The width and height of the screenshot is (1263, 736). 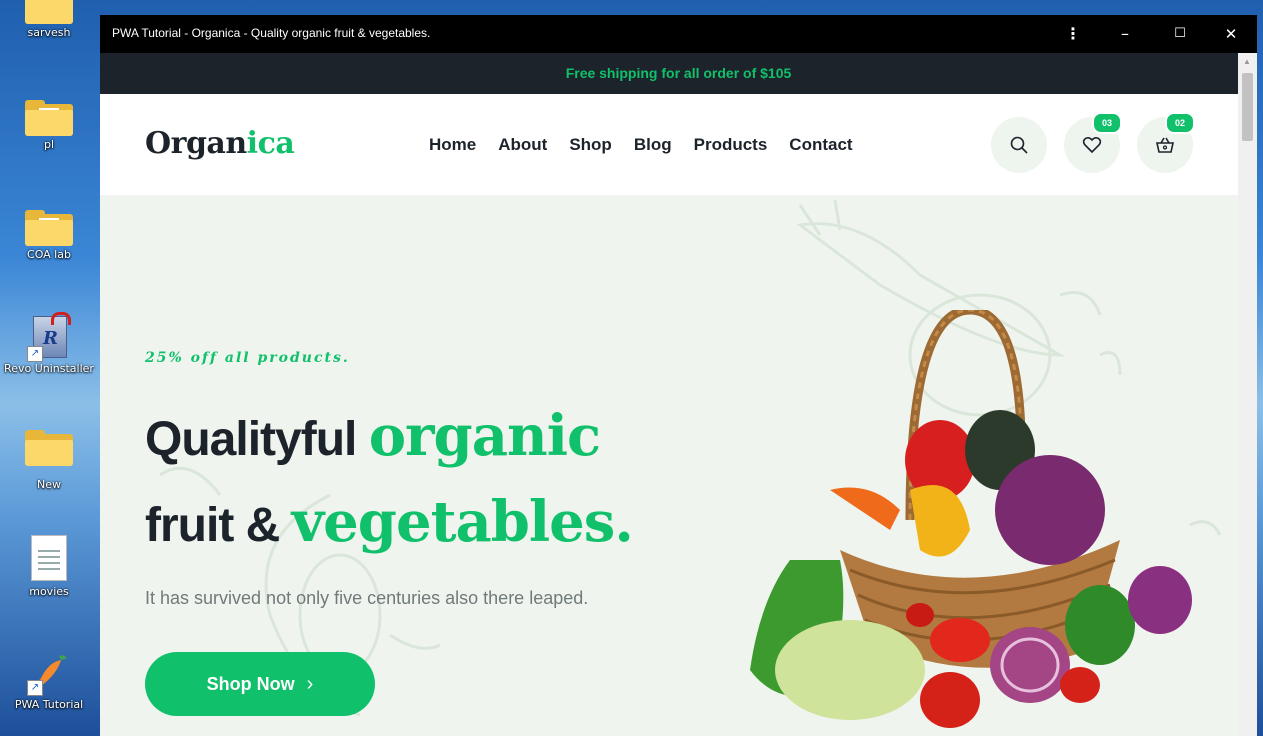 What do you see at coordinates (49, 254) in the screenshot?
I see `desktop-icon-label: COA lab` at bounding box center [49, 254].